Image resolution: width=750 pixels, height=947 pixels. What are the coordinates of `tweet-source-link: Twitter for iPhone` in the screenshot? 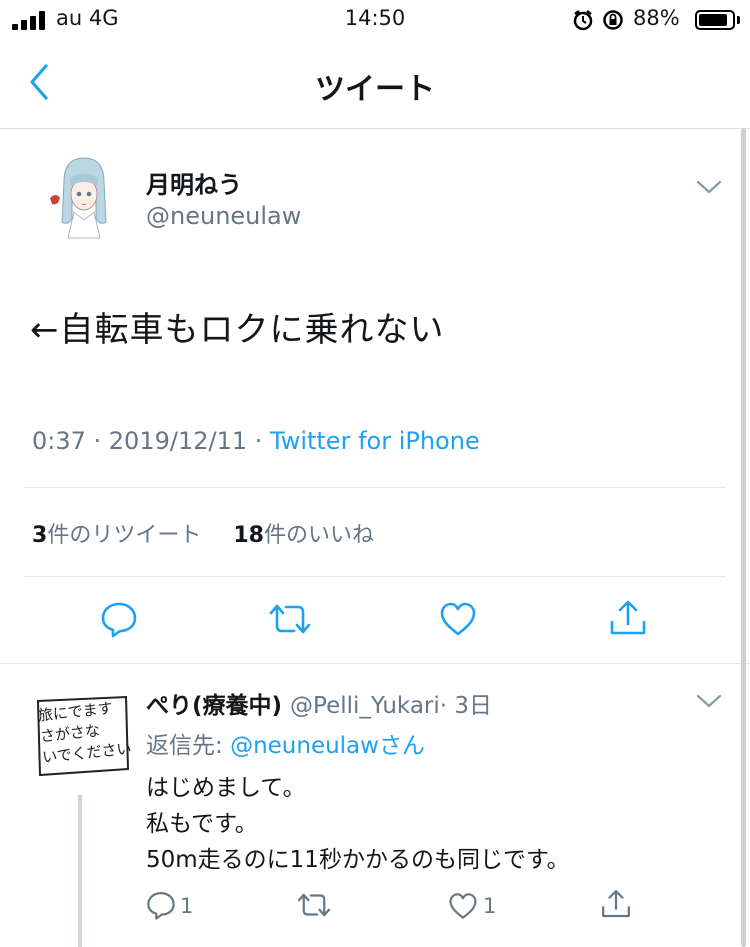 It's located at (375, 441).